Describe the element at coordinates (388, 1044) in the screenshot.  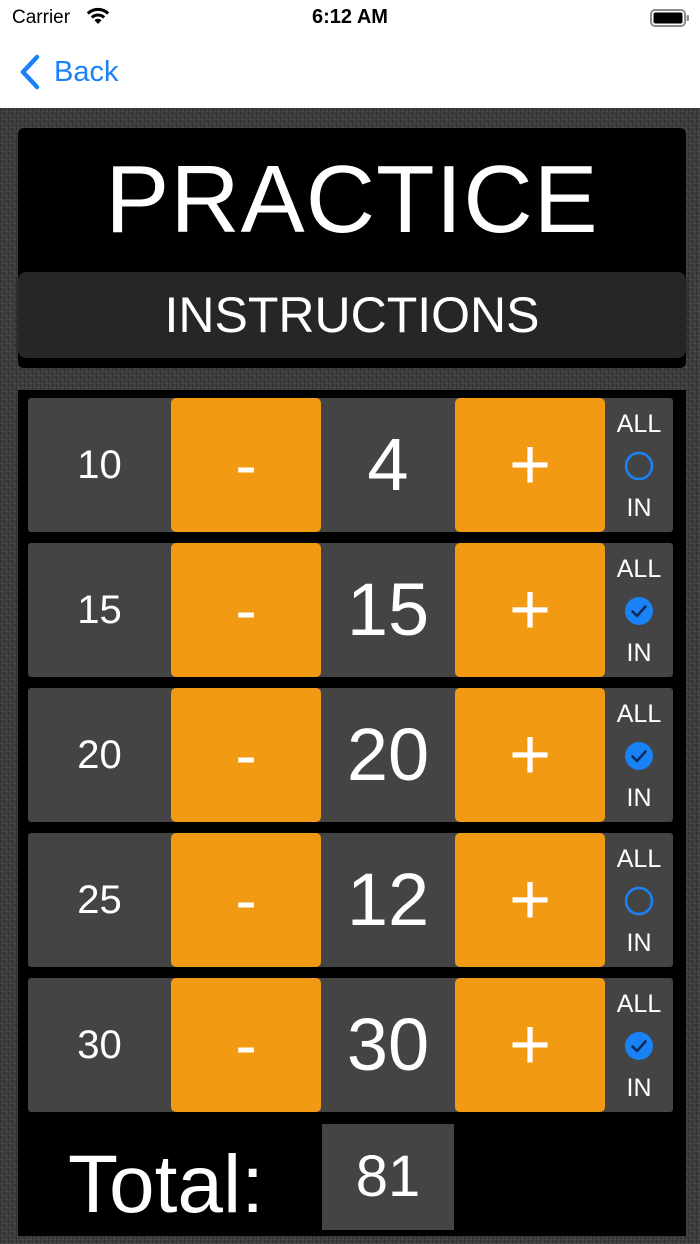
I see `count-value: 30` at that location.